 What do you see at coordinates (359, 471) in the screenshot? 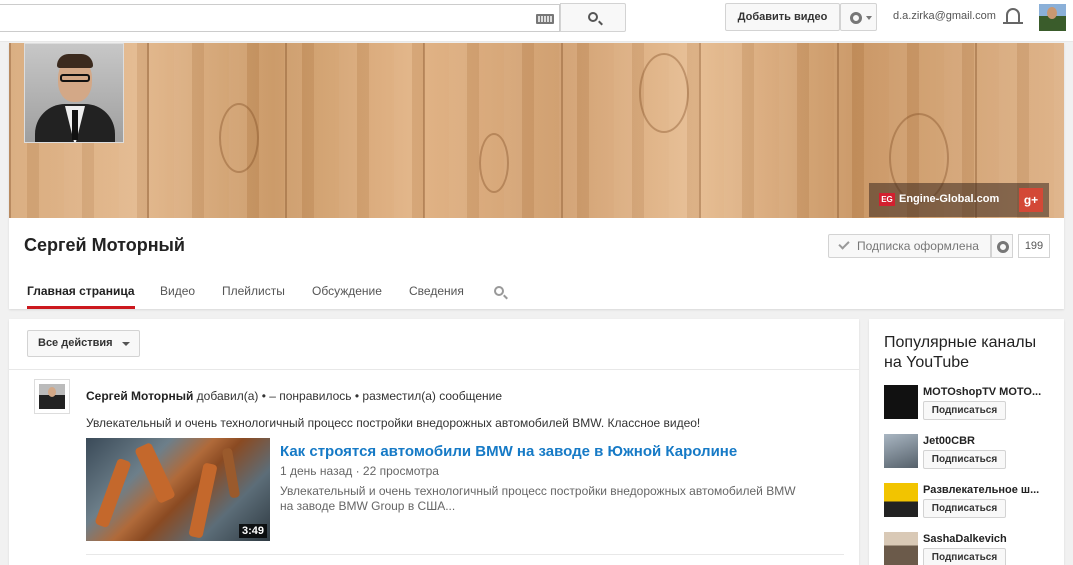
I see `video-meta: 1 день назад · 22 просмотра` at bounding box center [359, 471].